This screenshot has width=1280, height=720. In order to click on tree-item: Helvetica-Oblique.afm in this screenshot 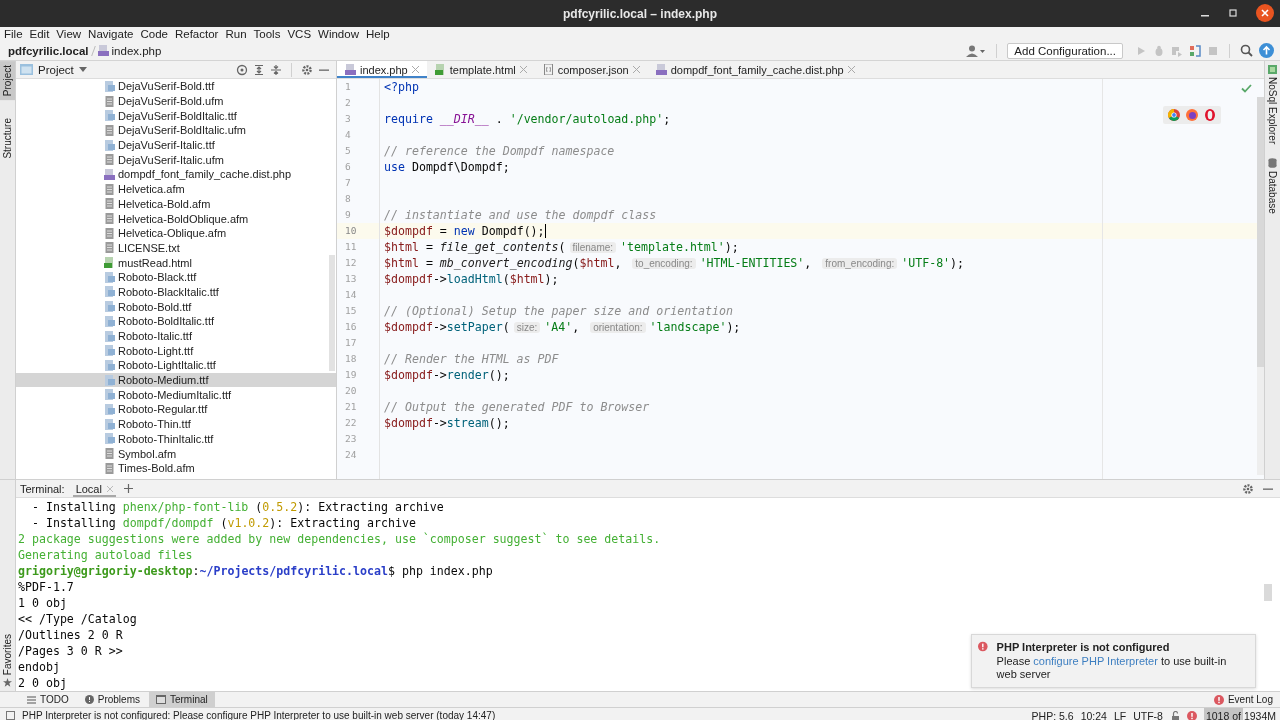, I will do `click(176, 233)`.